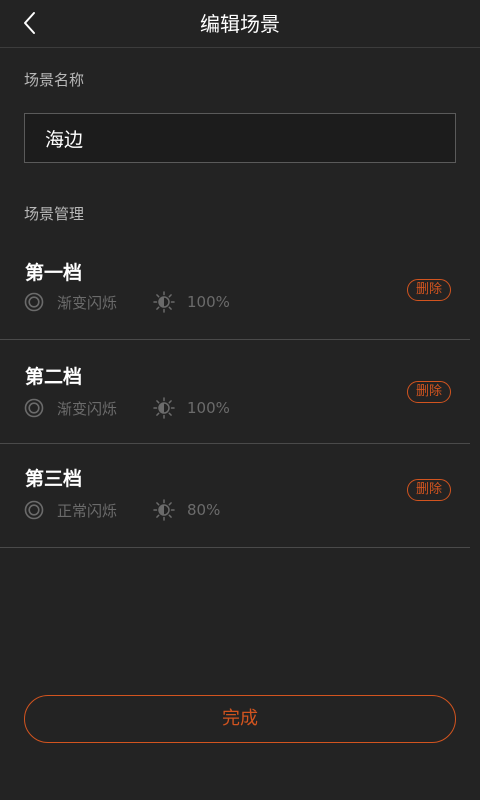 This screenshot has height=800, width=480. What do you see at coordinates (204, 510) in the screenshot?
I see `brightness-value: 80%` at bounding box center [204, 510].